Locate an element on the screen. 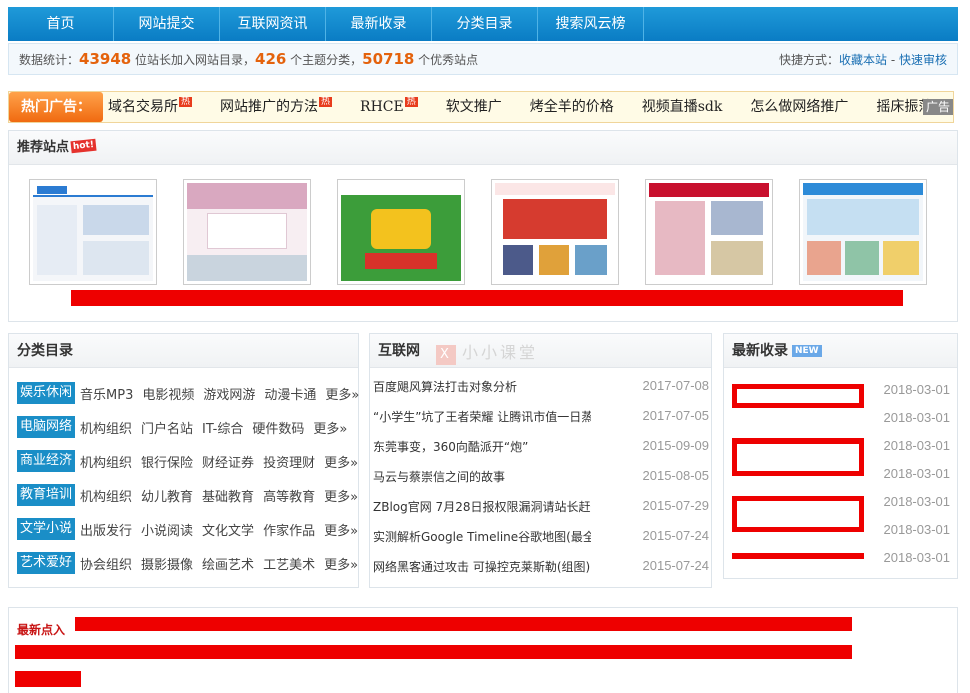 Image resolution: width=970 pixels, height=693 pixels. news-date: 2015-07-24 is located at coordinates (676, 565).